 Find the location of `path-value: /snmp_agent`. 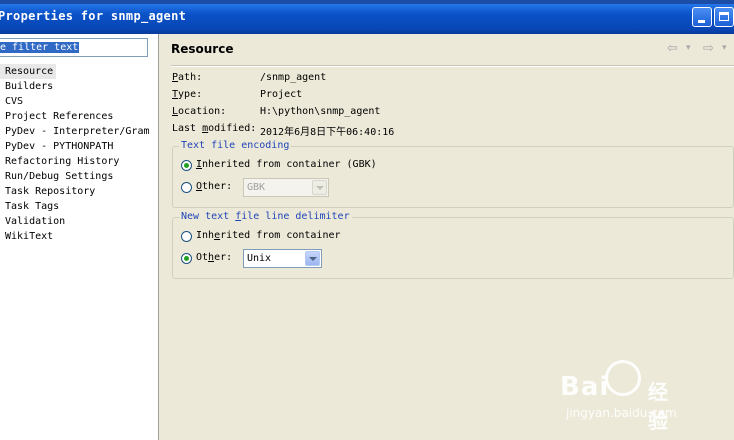

path-value: /snmp_agent is located at coordinates (293, 77).